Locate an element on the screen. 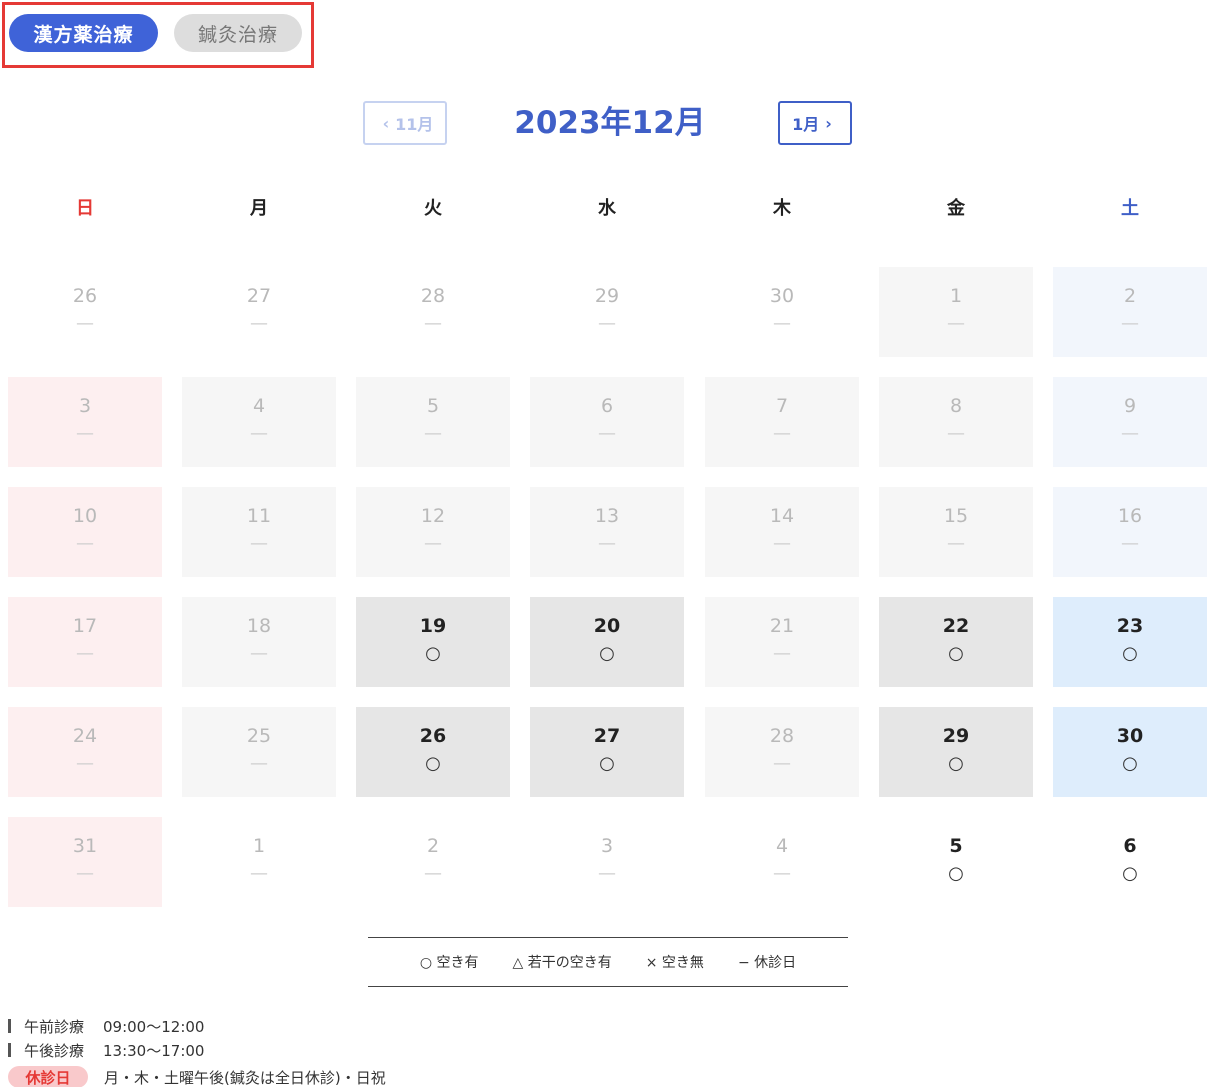  calendar-day-cell: 4— is located at coordinates (782, 862).